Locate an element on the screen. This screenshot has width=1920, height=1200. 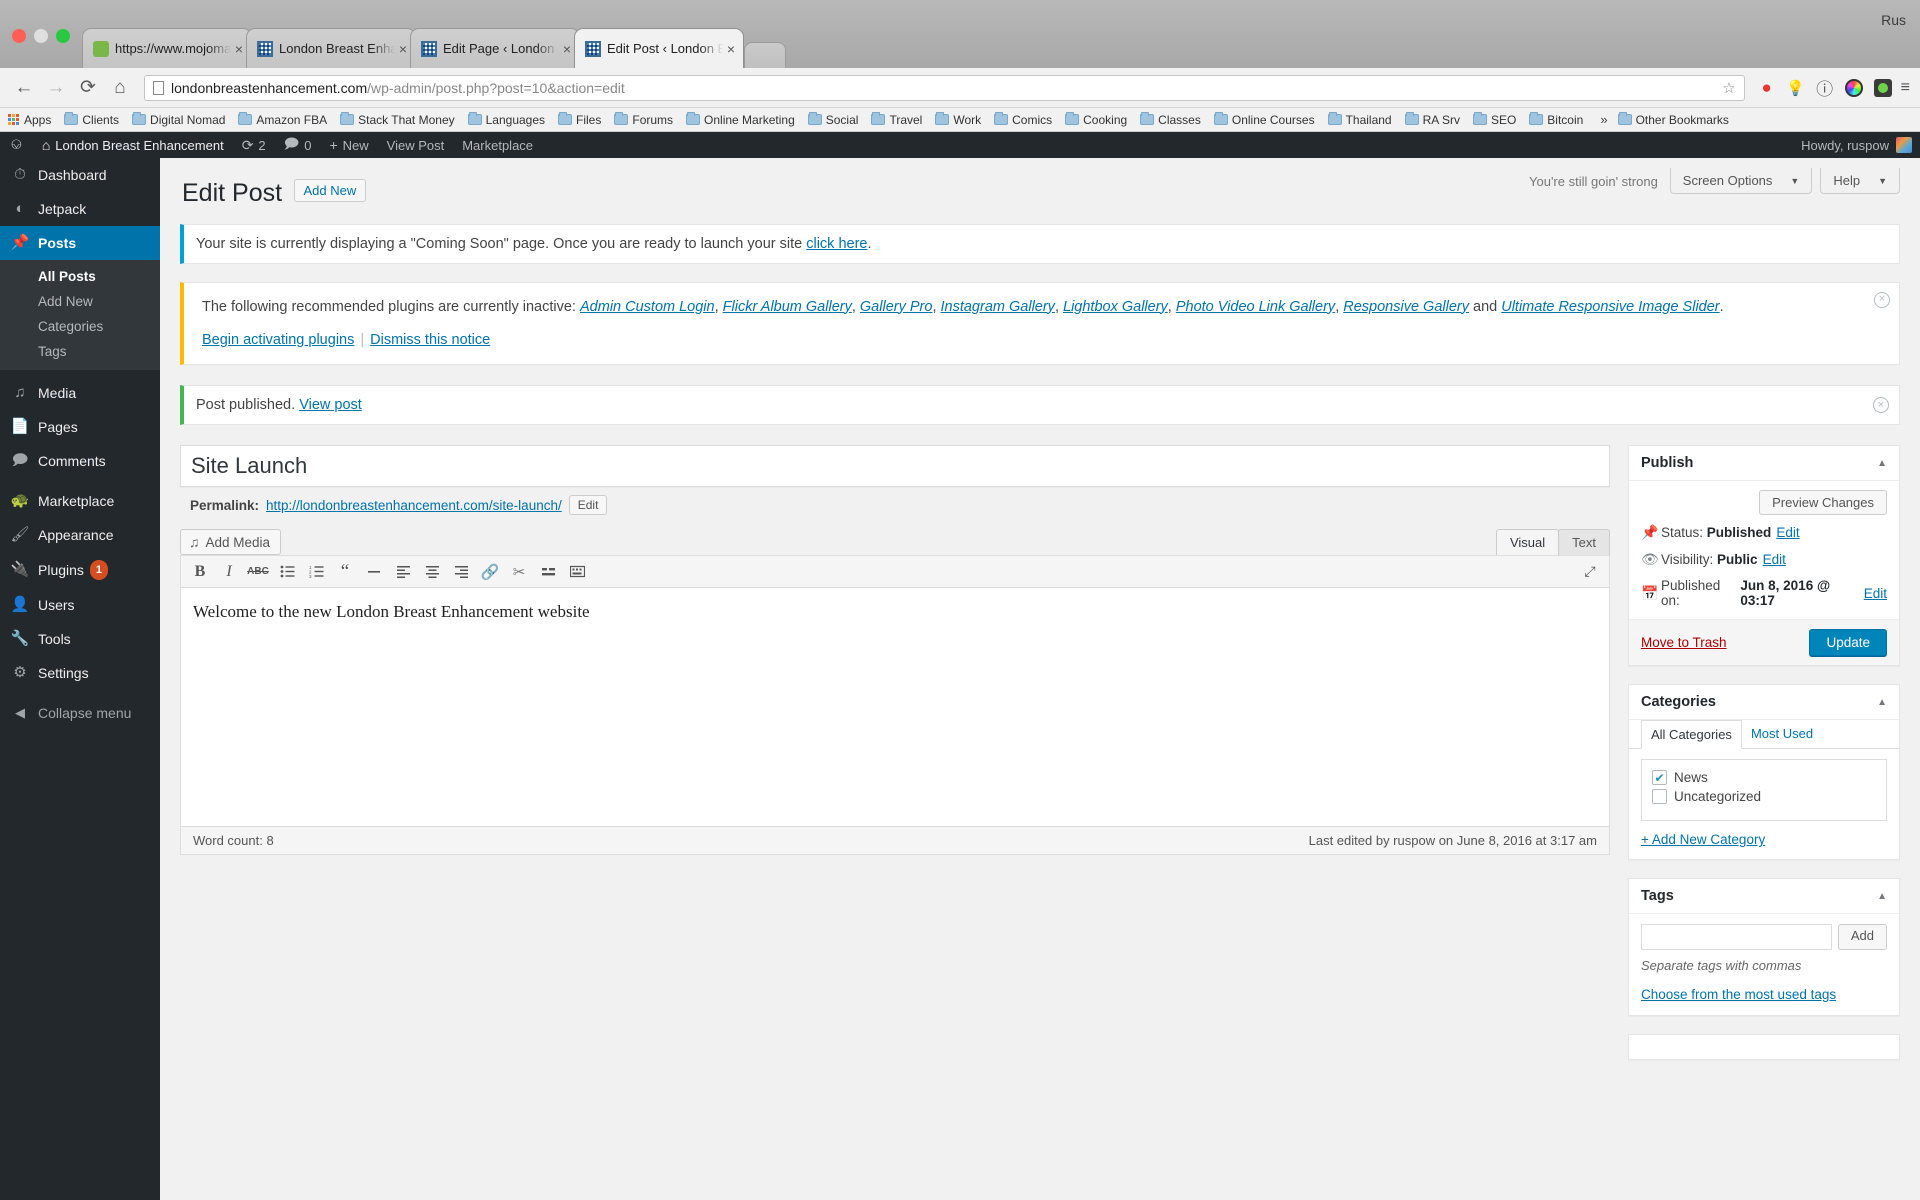
browser-tab-1: https://www.mojomarketpla × is located at coordinates (167, 48).